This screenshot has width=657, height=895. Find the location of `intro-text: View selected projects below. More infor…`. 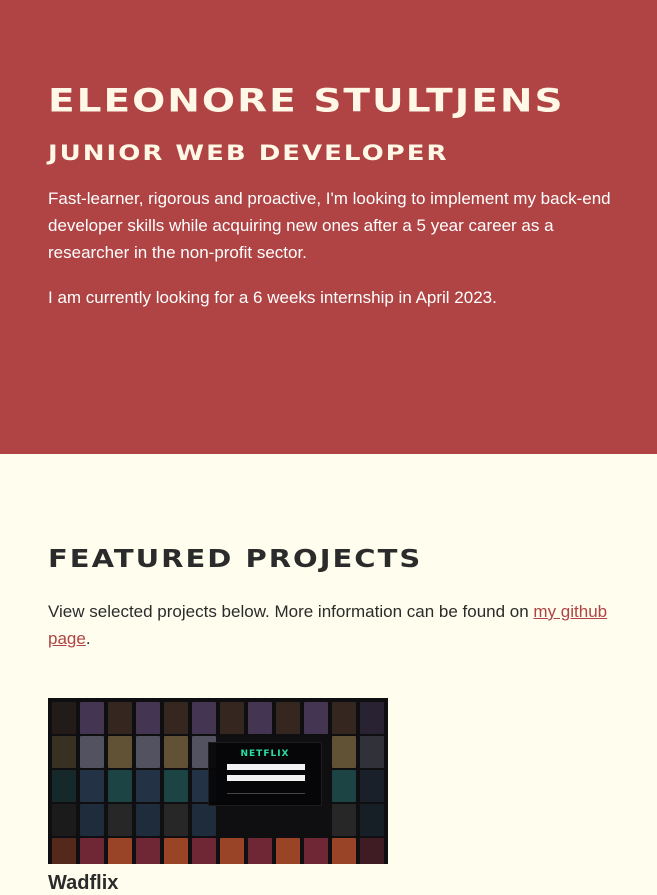

intro-text: View selected projects below. More infor… is located at coordinates (291, 611).